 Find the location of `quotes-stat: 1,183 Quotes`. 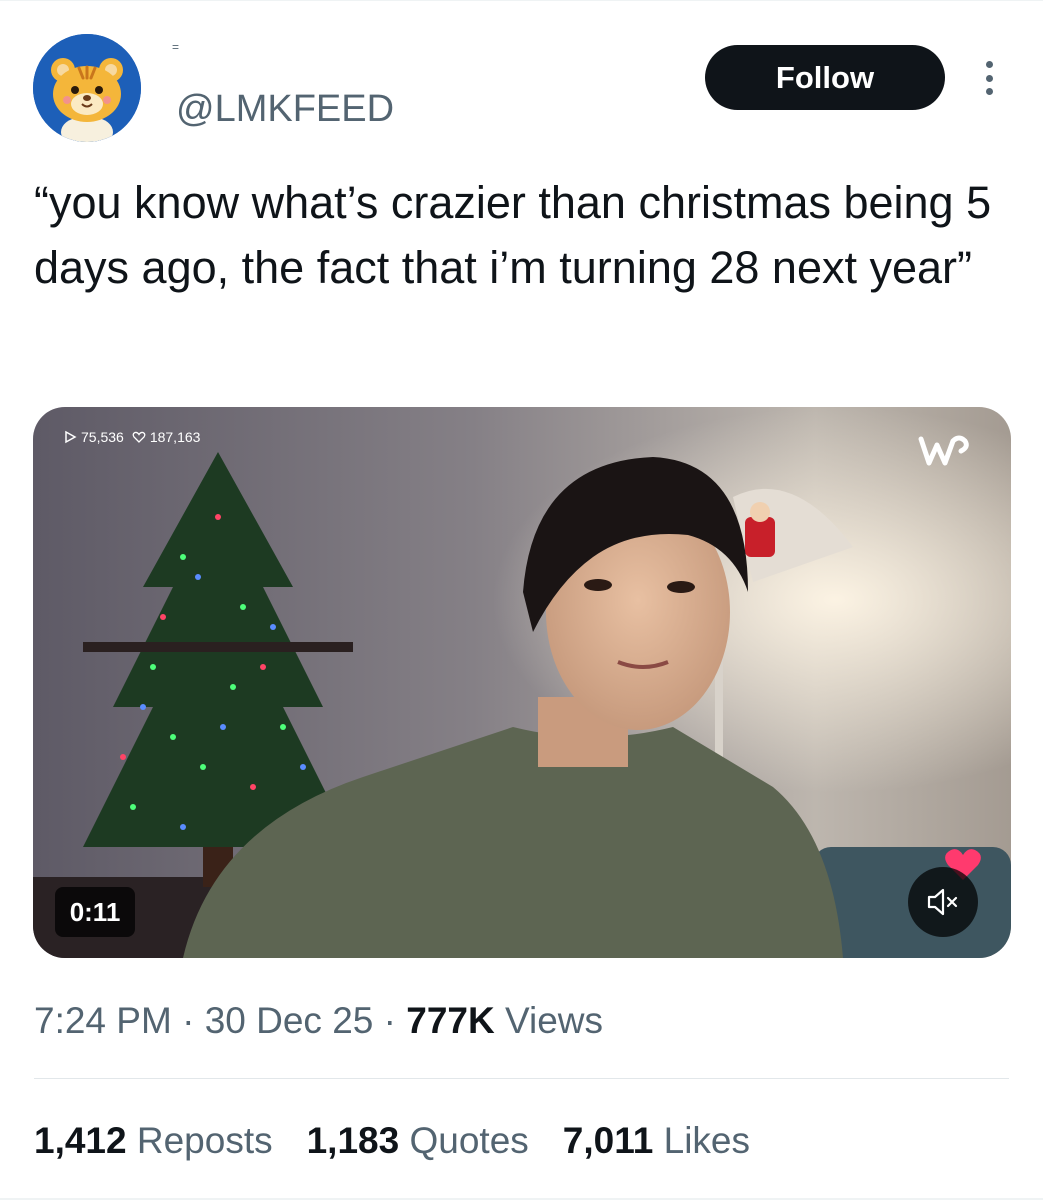

quotes-stat: 1,183 Quotes is located at coordinates (418, 1141).